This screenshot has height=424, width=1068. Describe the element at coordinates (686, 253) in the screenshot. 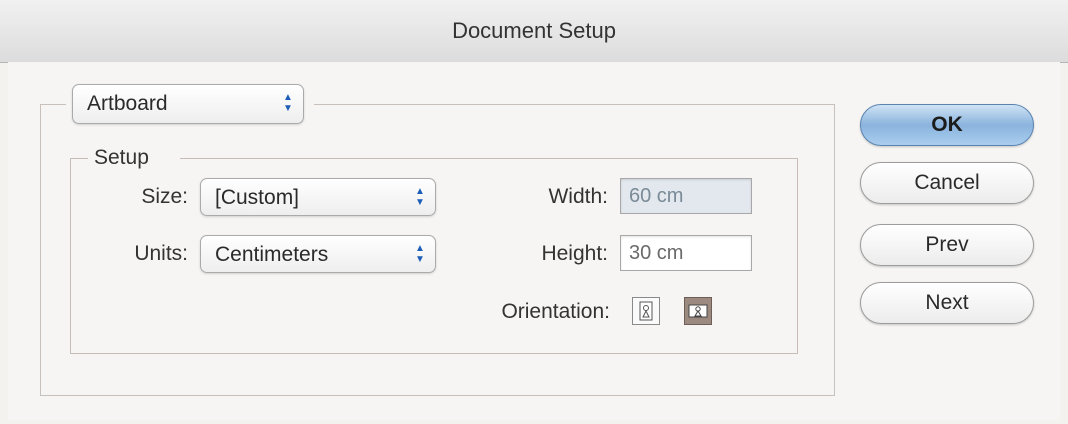

I see `height-field: 30 cm` at that location.